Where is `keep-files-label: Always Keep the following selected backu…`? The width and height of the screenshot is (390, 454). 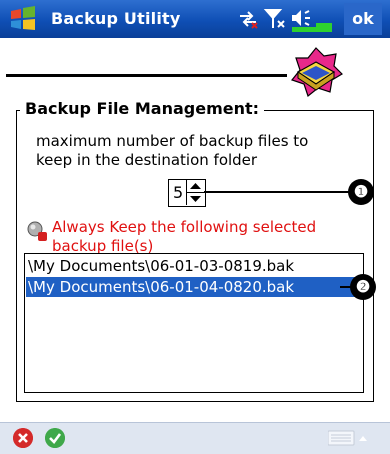 keep-files-label: Always Keep the following selected backu… is located at coordinates (184, 236).